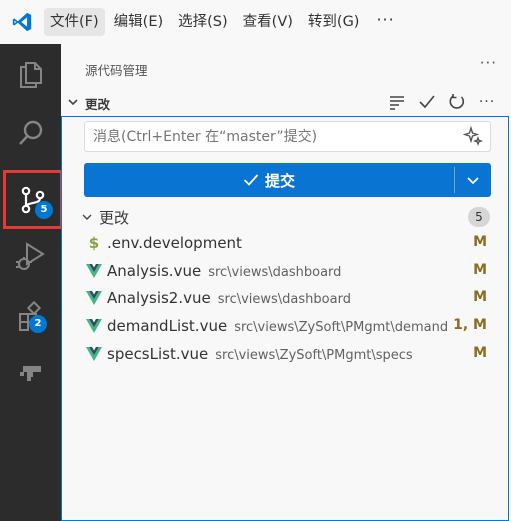 The height and width of the screenshot is (521, 511). I want to click on refresh-icon, so click(457, 101).